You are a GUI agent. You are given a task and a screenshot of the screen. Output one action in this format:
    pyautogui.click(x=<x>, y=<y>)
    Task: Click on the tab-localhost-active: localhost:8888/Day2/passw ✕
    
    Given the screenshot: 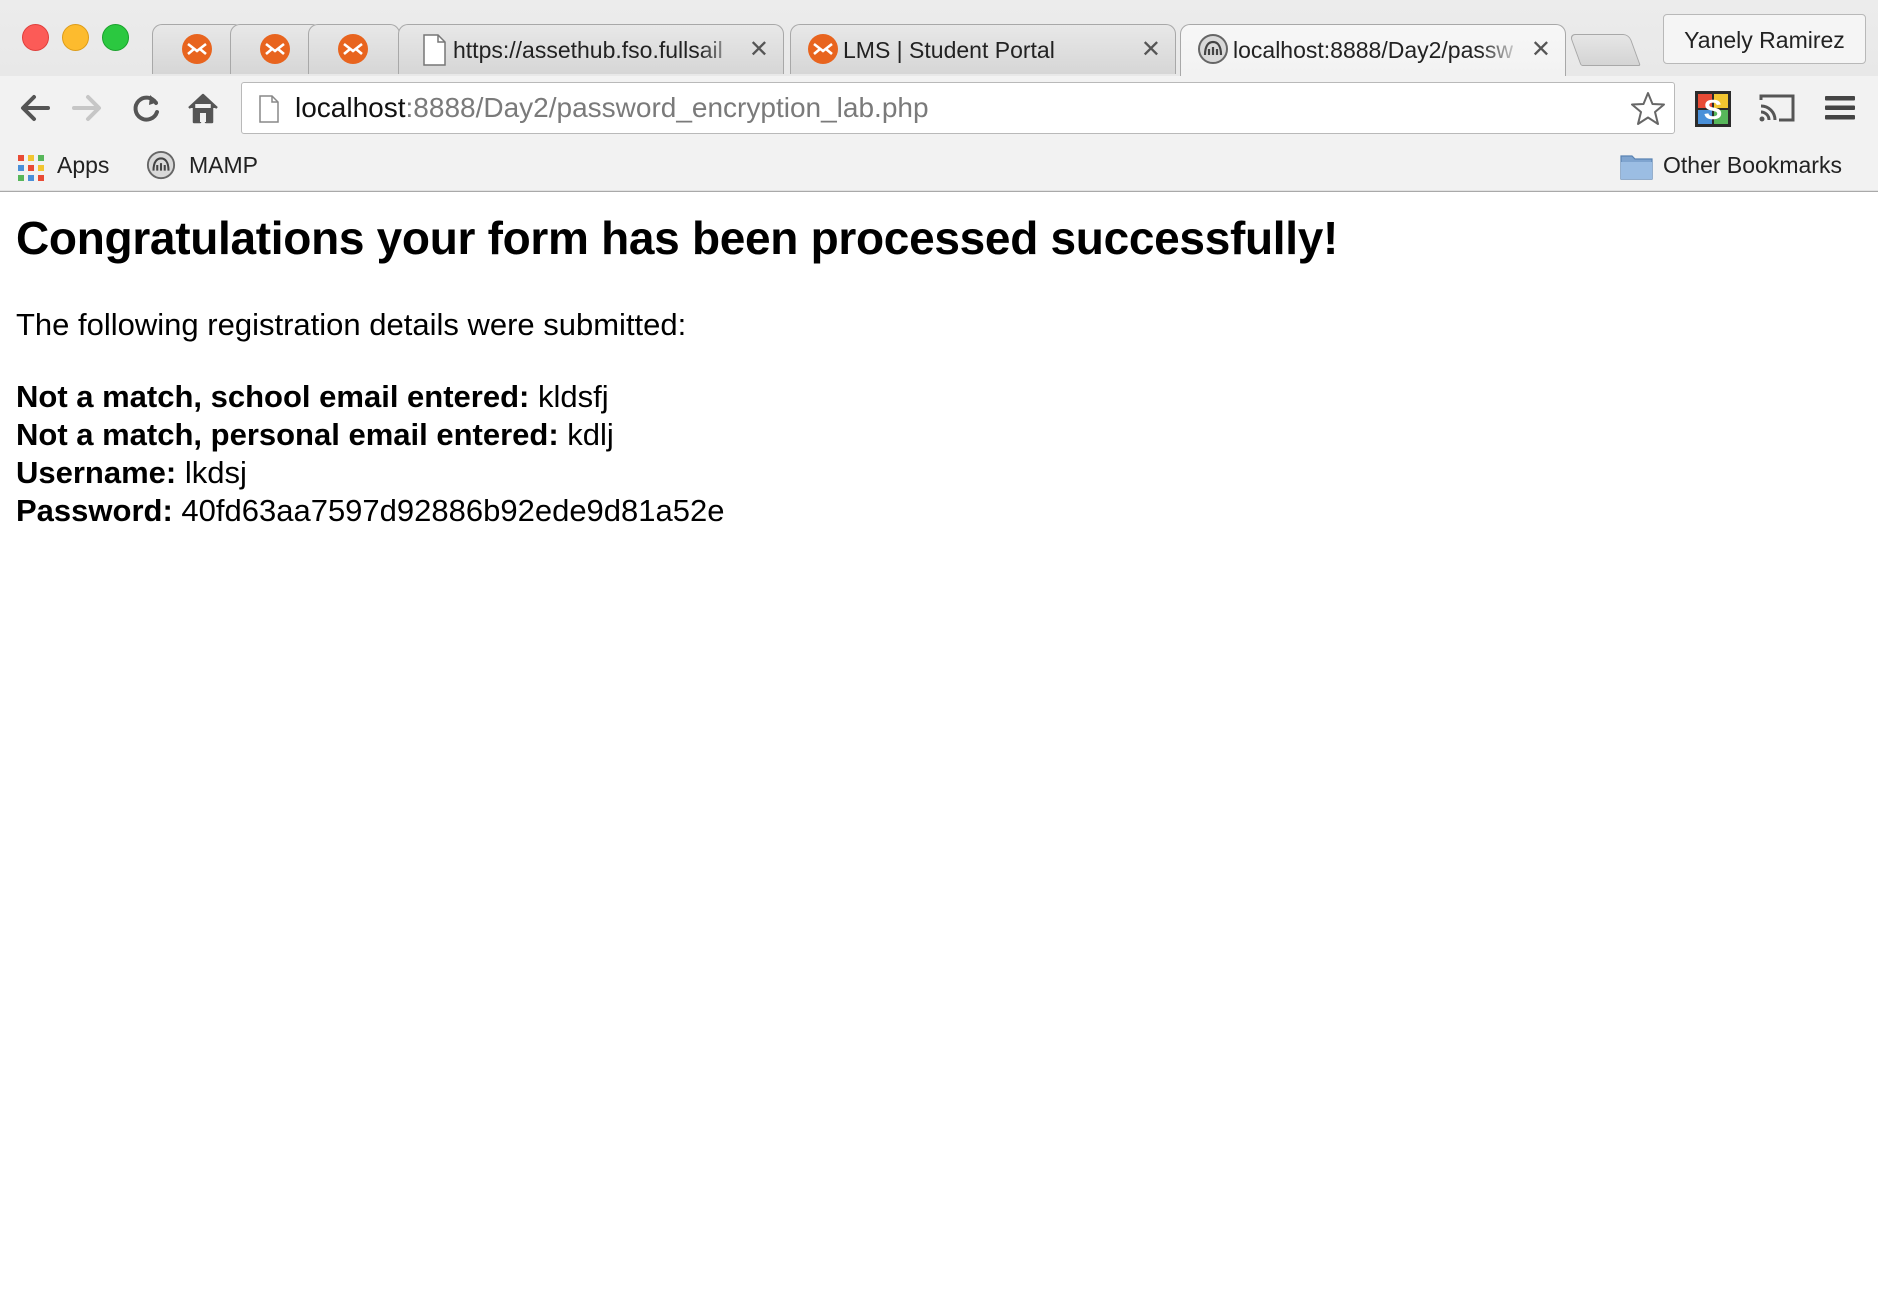 What is the action you would take?
    pyautogui.click(x=1373, y=50)
    